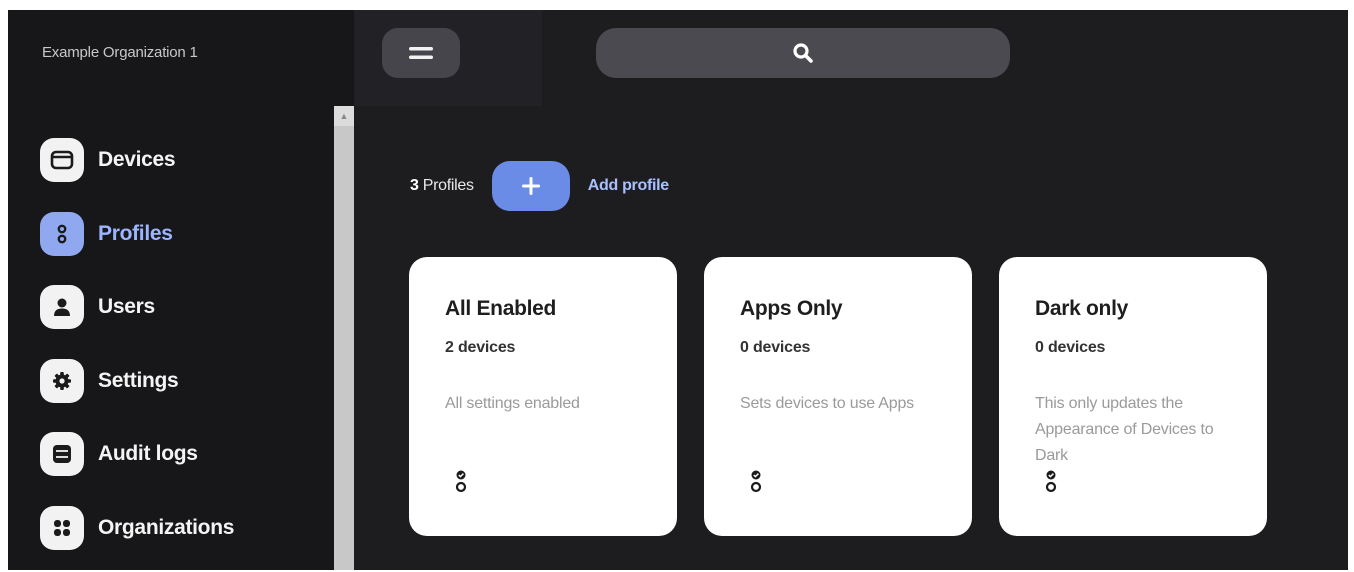 The image size is (1354, 572). I want to click on plus-icon, so click(530, 186).